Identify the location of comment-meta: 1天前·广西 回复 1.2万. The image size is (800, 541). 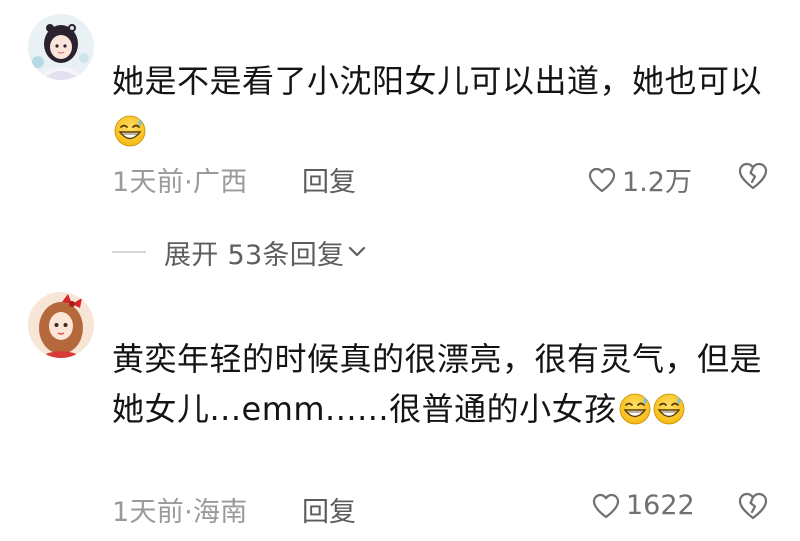
(442, 179).